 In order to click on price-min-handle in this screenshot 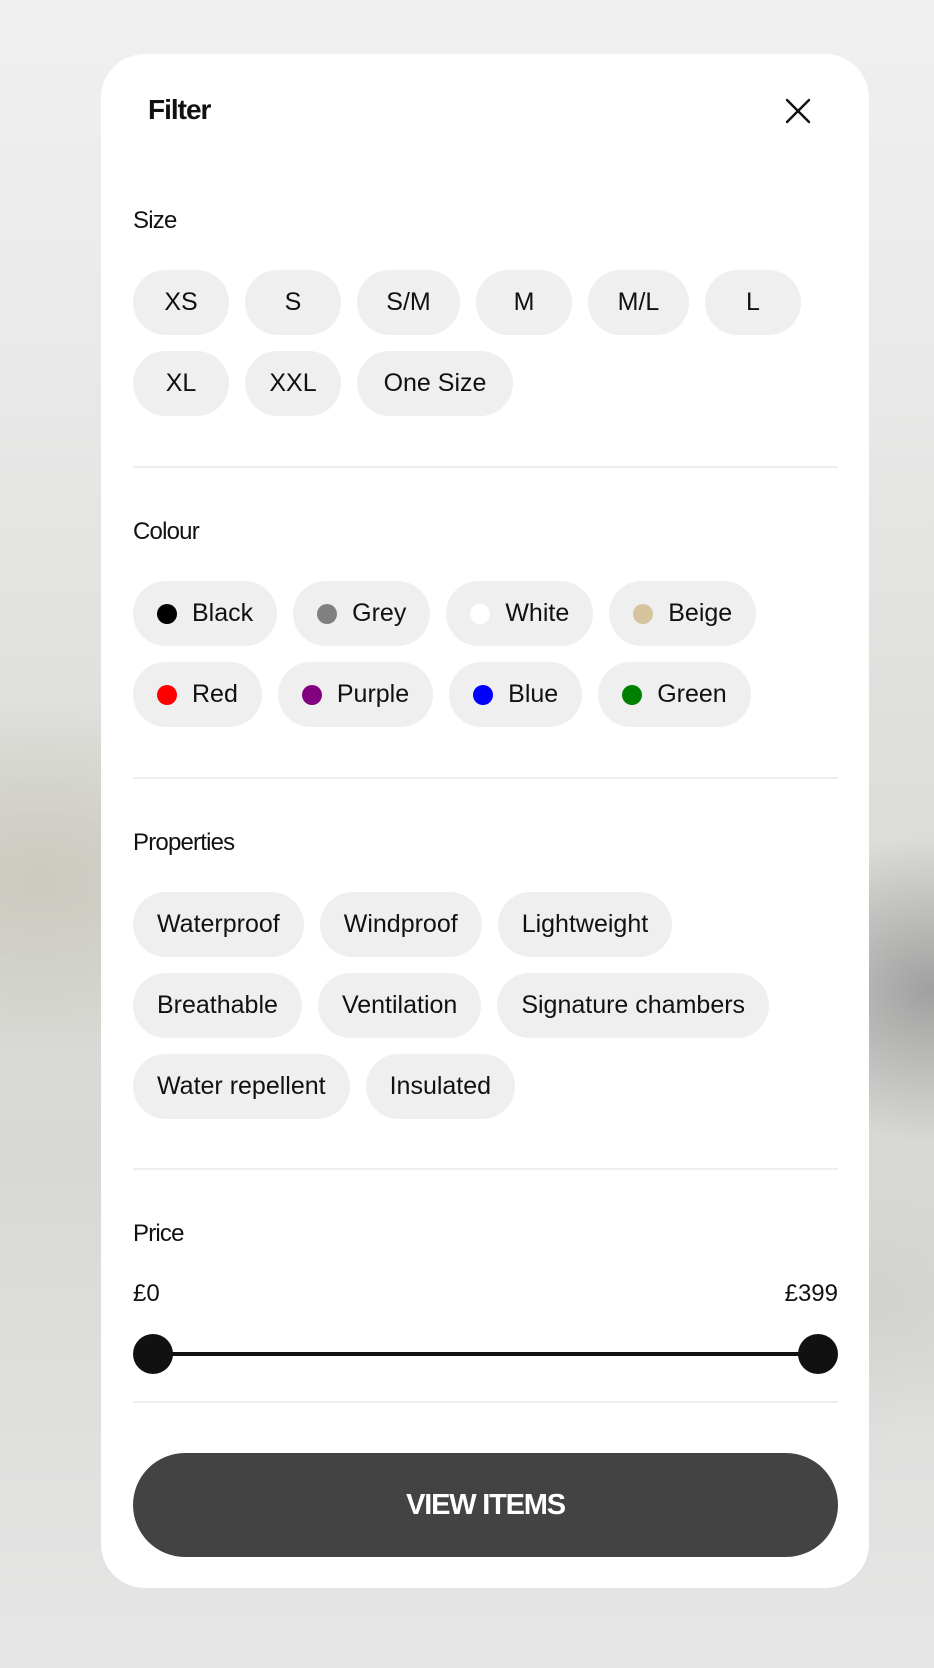, I will do `click(153, 1354)`.